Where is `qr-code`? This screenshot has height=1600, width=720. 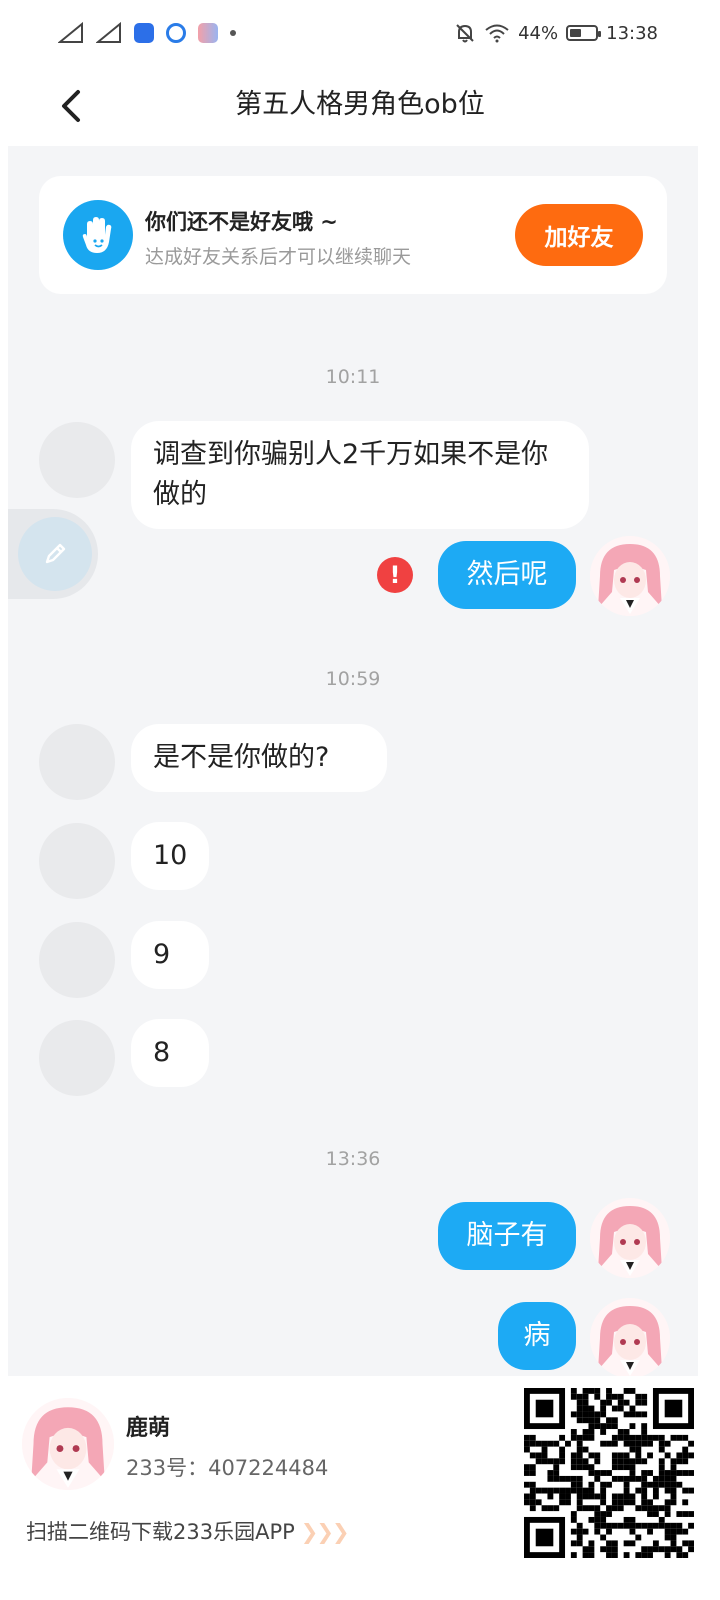 qr-code is located at coordinates (609, 1473).